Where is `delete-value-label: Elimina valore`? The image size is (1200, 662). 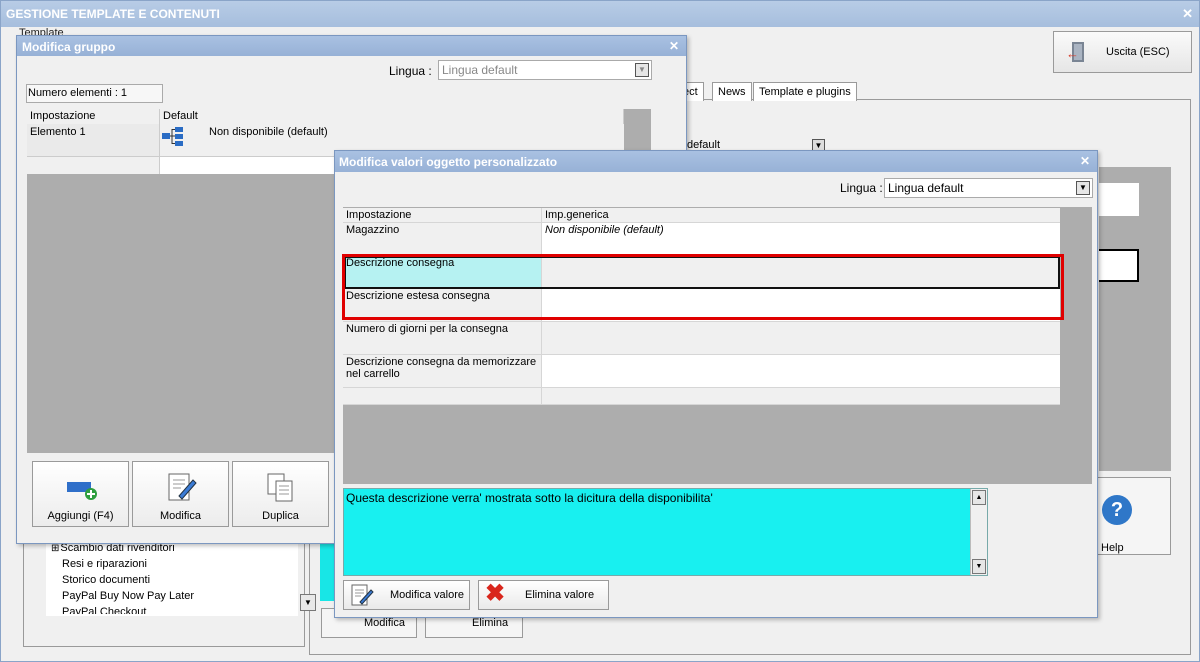 delete-value-label: Elimina valore is located at coordinates (560, 595).